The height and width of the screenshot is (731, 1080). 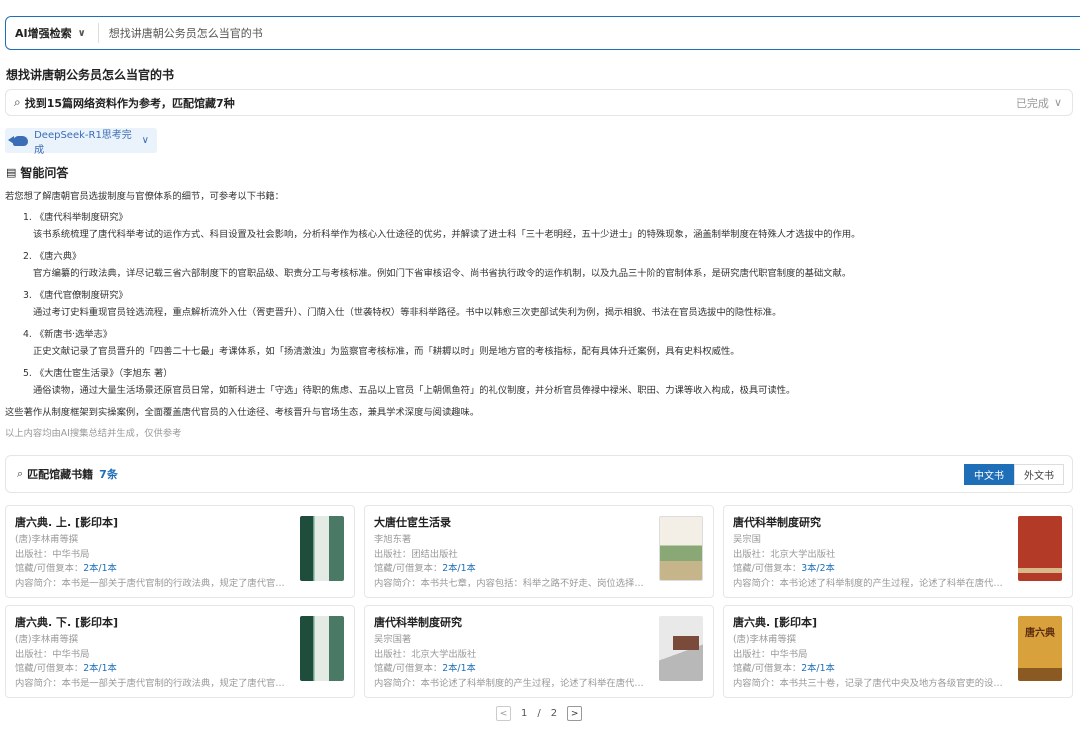 What do you see at coordinates (393, 539) in the screenshot?
I see `book-author: 李旭东著` at bounding box center [393, 539].